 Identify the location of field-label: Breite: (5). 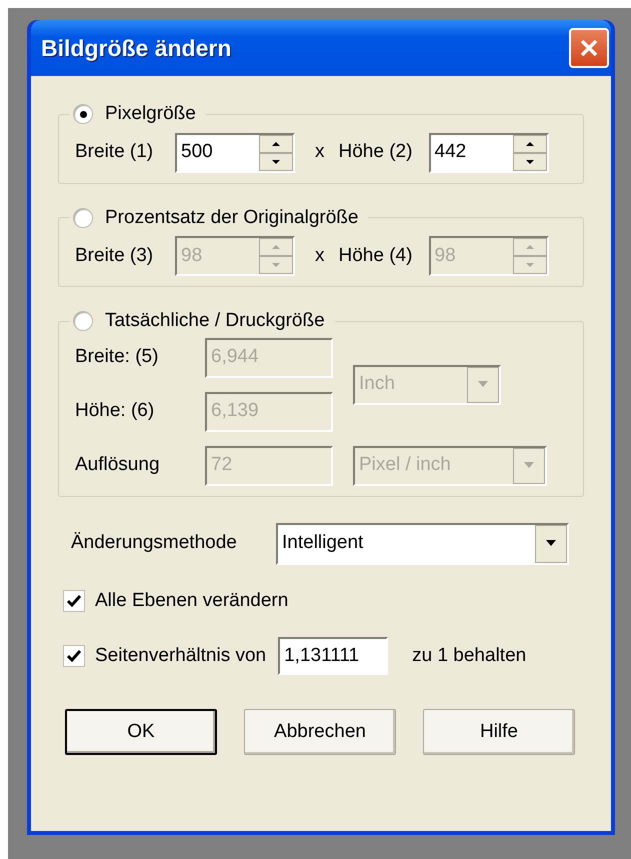
(117, 357).